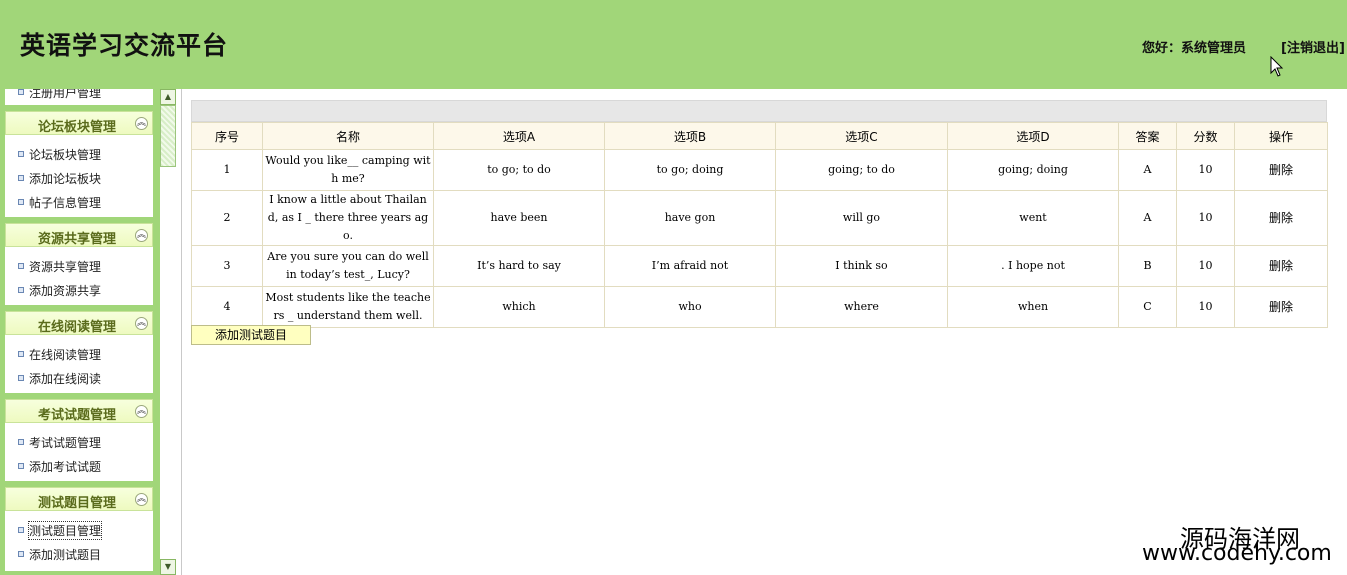  I want to click on sidebar-item-reading-manage: 在线阅读管理, so click(79, 354).